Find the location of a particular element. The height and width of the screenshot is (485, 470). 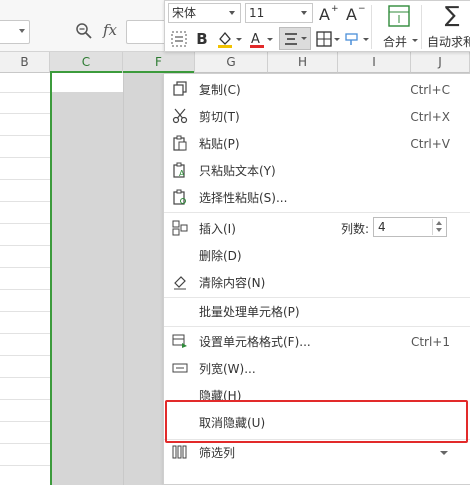

font-size-select: 11 is located at coordinates (279, 13).